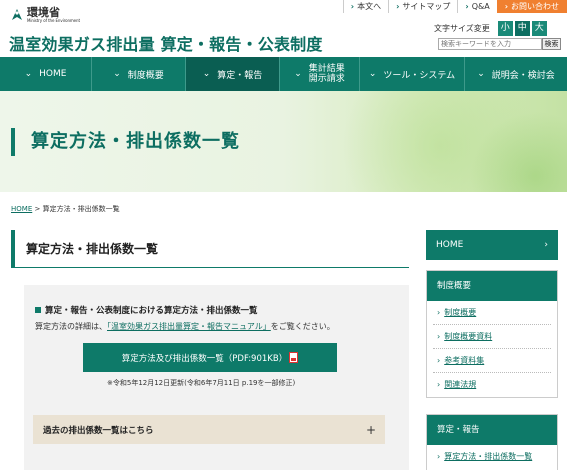  What do you see at coordinates (98, 430) in the screenshot?
I see `accordion-label: 過去の排出係数一覧はこちら` at bounding box center [98, 430].